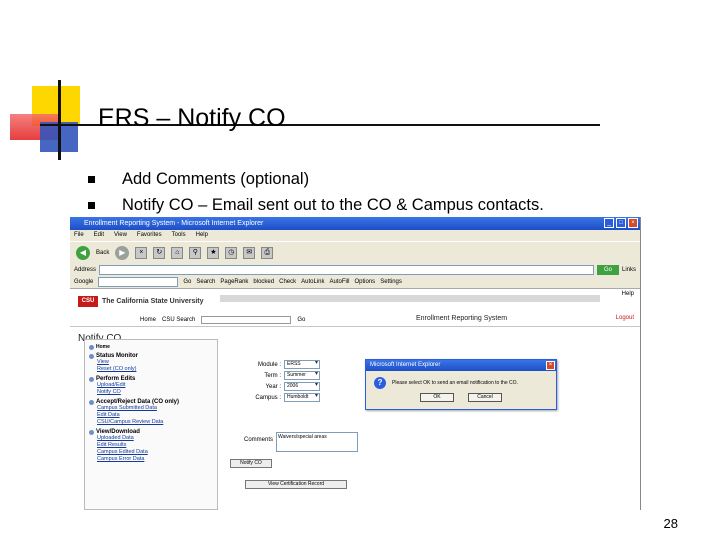  I want to click on year-select: 2006, so click(302, 386).